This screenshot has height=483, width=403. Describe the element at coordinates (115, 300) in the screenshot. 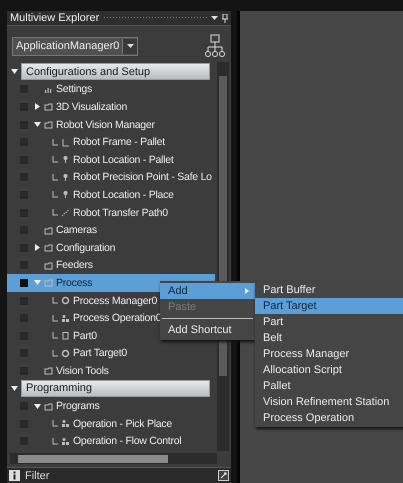

I see `tree-item-label: Process Manager0` at that location.